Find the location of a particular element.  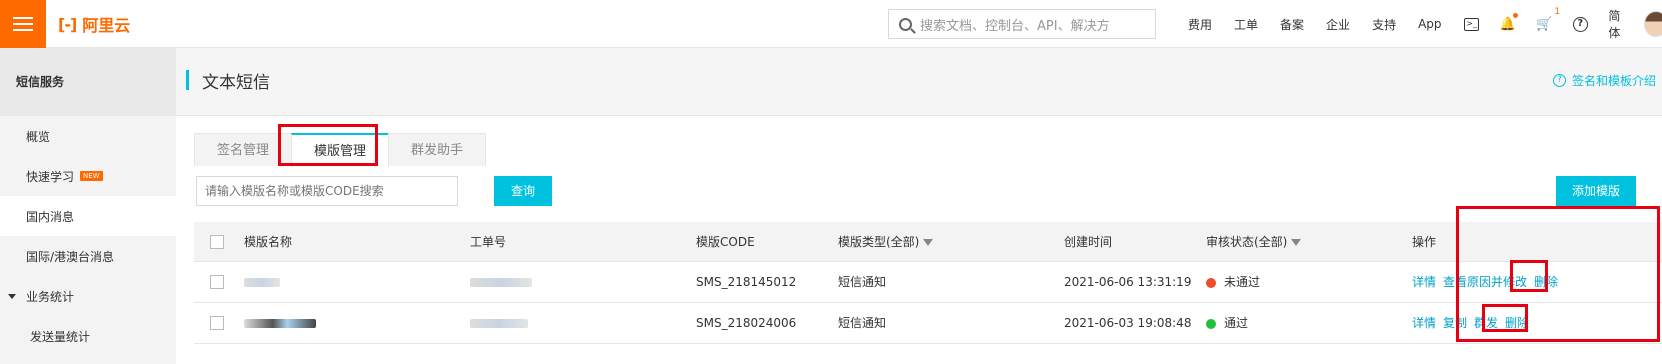

tab-bar: 签名管理 模版管理 群发助手 is located at coordinates (340, 150).